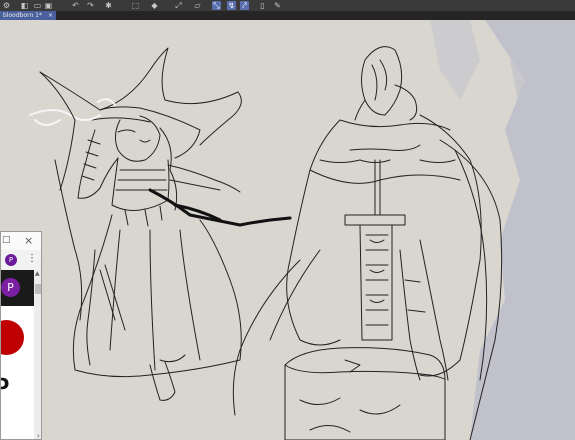 The width and height of the screenshot is (575, 440). Describe the element at coordinates (32, 258) in the screenshot. I see `more-options-icon: ⋮` at that location.